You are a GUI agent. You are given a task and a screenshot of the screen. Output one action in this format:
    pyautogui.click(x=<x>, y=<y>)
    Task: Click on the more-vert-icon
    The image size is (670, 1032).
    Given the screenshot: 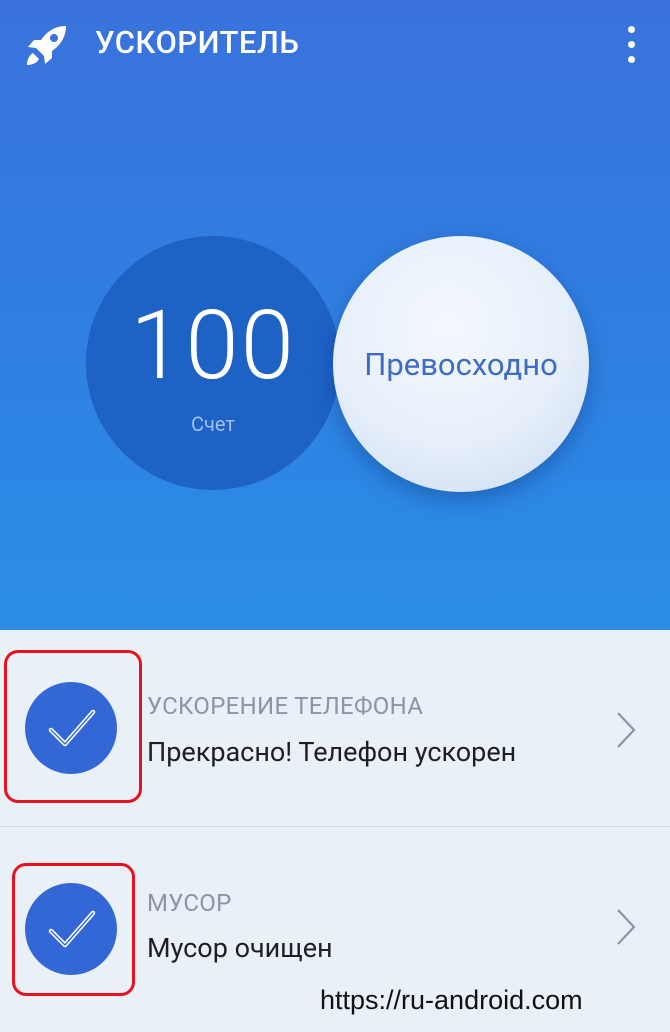 What is the action you would take?
    pyautogui.click(x=632, y=45)
    